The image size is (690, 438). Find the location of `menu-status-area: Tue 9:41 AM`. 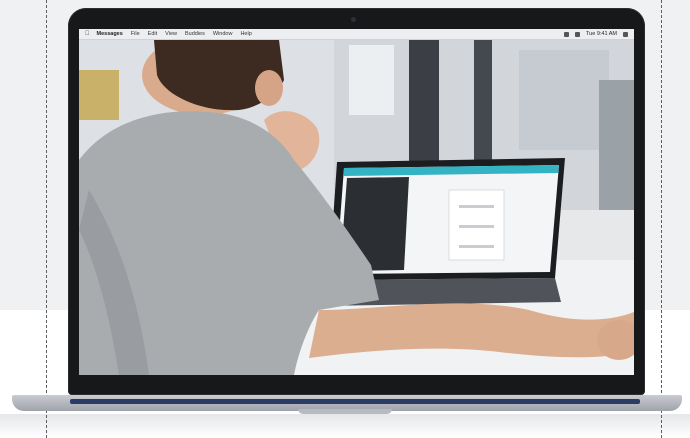

menu-status-area: Tue 9:41 AM is located at coordinates (599, 34).